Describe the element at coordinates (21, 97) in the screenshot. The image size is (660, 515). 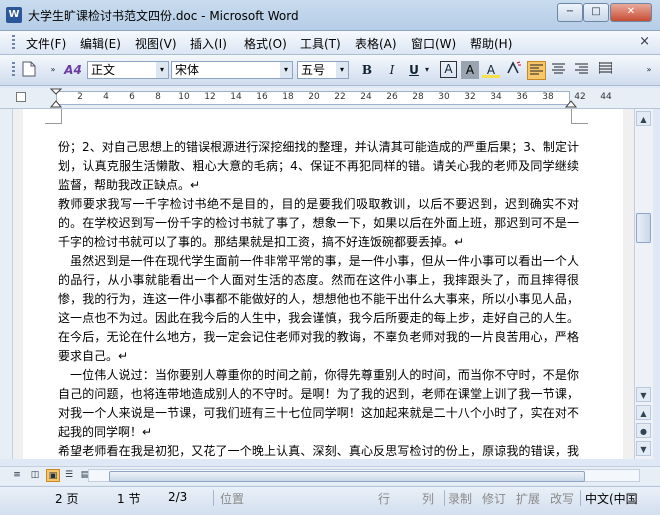
I see `tab-selector-icon` at that location.